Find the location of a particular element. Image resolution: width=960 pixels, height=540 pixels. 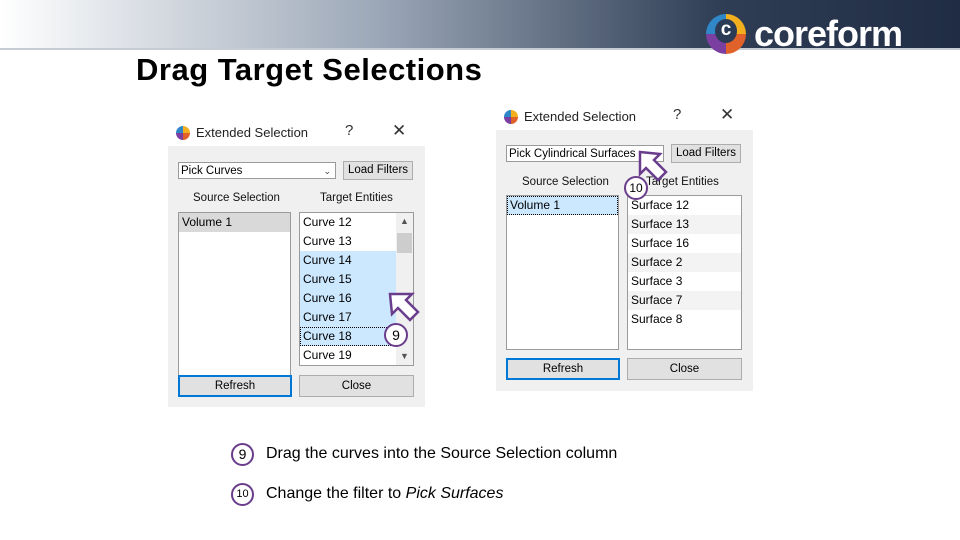

callout-badge: 9 is located at coordinates (396, 335).